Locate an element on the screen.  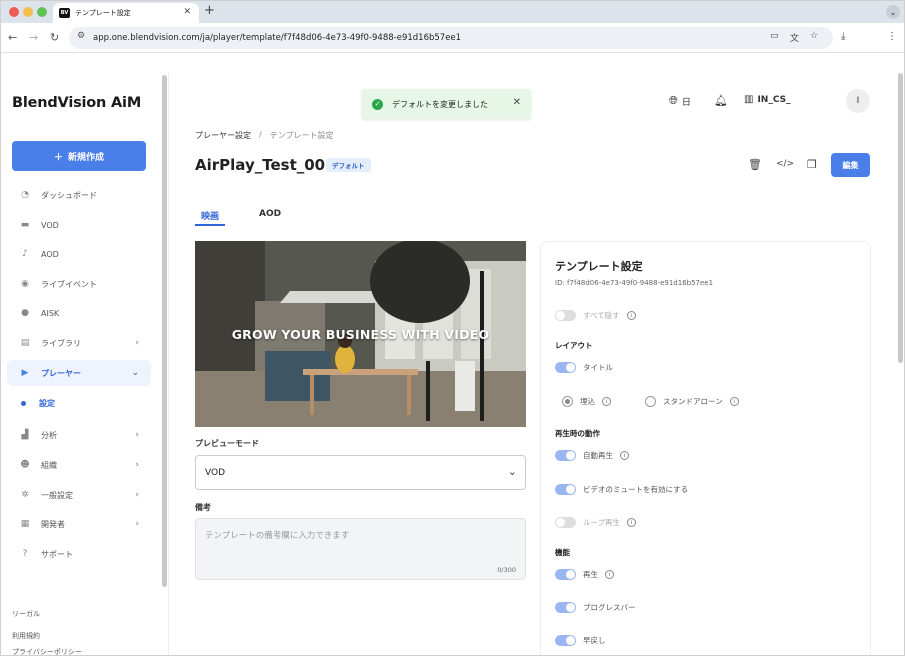
tab-video: 映画 is located at coordinates (210, 215).